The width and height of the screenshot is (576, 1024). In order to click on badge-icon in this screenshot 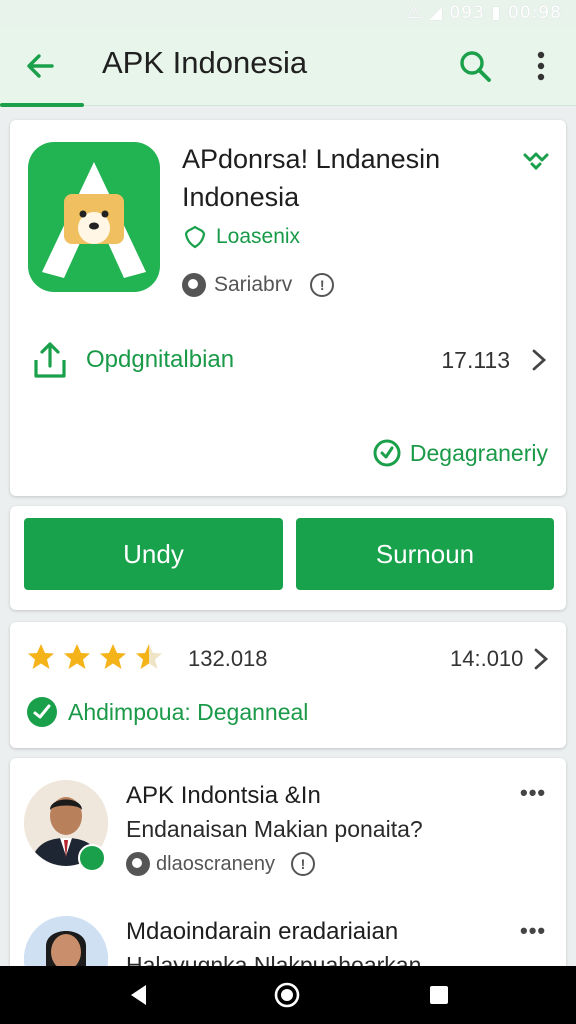, I will do `click(195, 237)`.